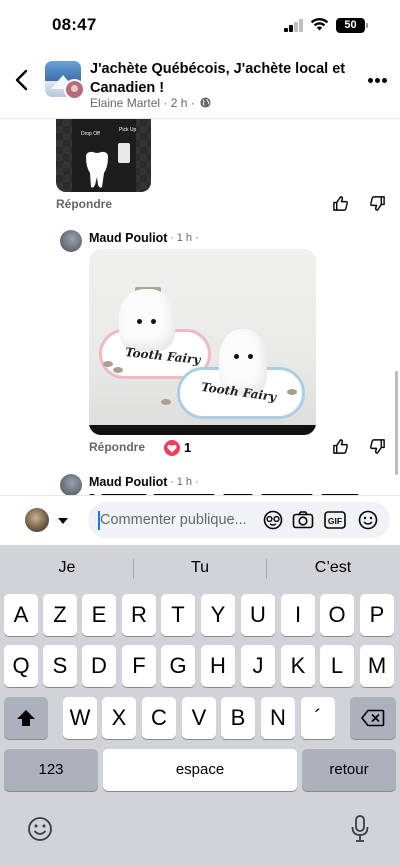  I want to click on numbers-key: 123, so click(51, 770).